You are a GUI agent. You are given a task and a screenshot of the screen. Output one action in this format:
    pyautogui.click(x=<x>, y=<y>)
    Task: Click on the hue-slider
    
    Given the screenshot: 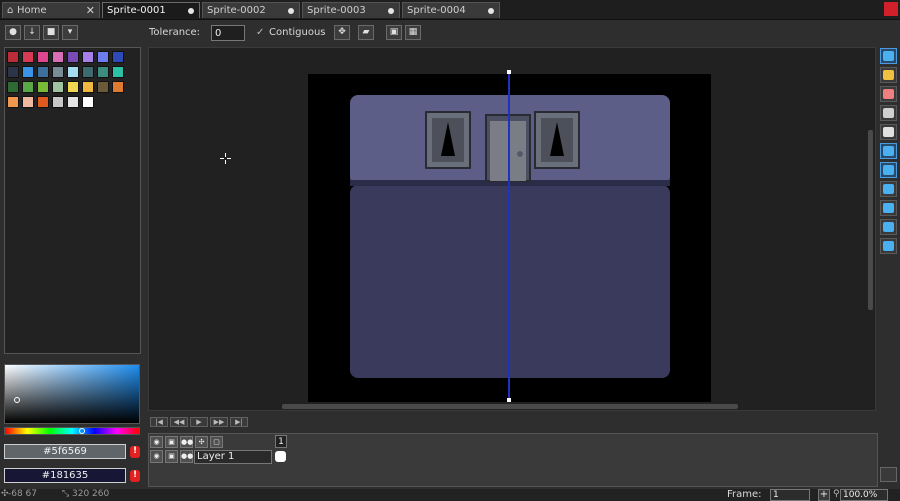 What is the action you would take?
    pyautogui.click(x=72, y=431)
    